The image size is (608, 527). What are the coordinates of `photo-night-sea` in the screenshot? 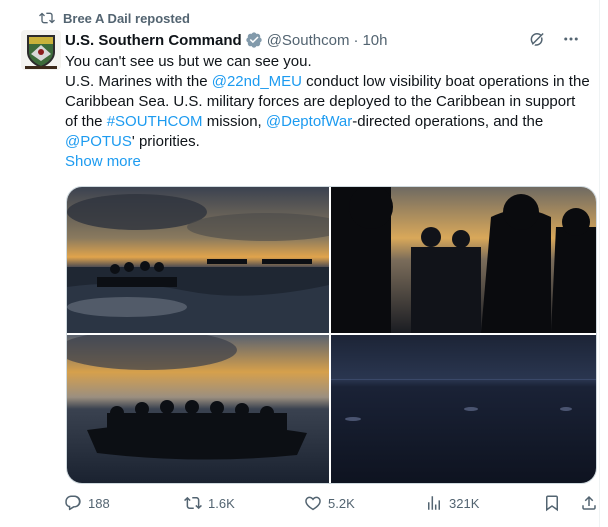 It's located at (463, 409).